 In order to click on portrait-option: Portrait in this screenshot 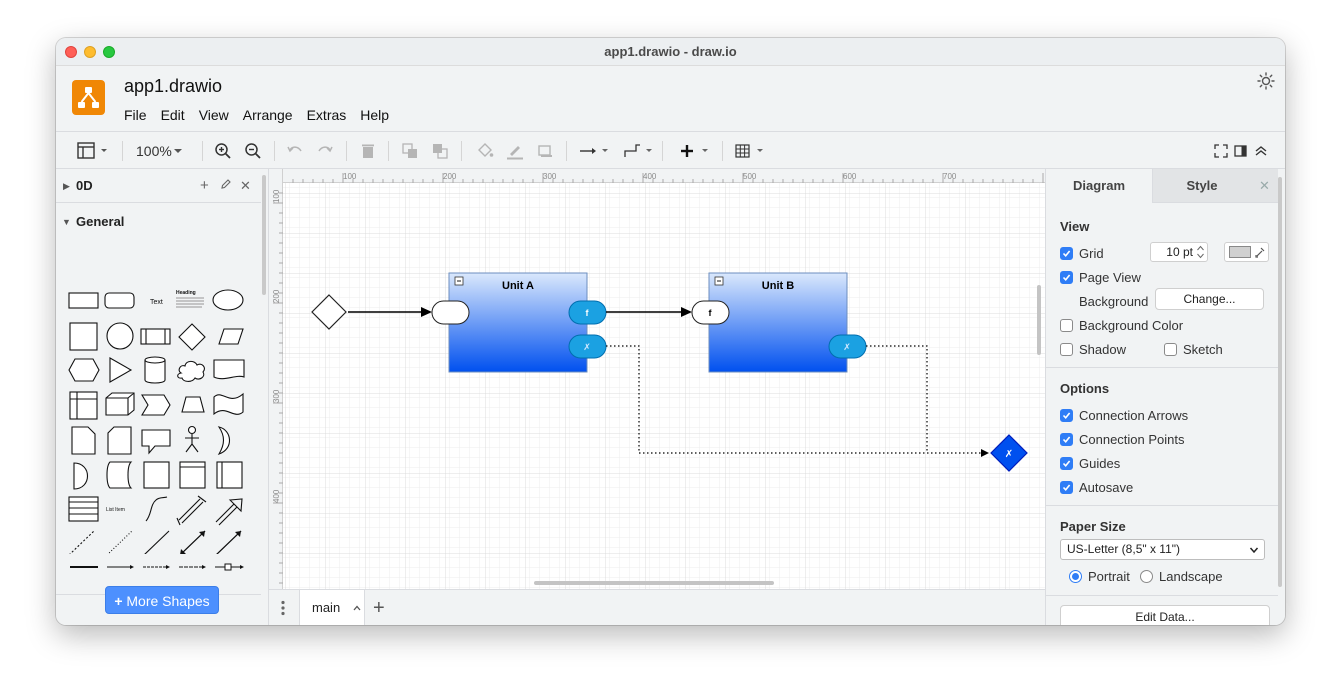, I will do `click(1099, 576)`.